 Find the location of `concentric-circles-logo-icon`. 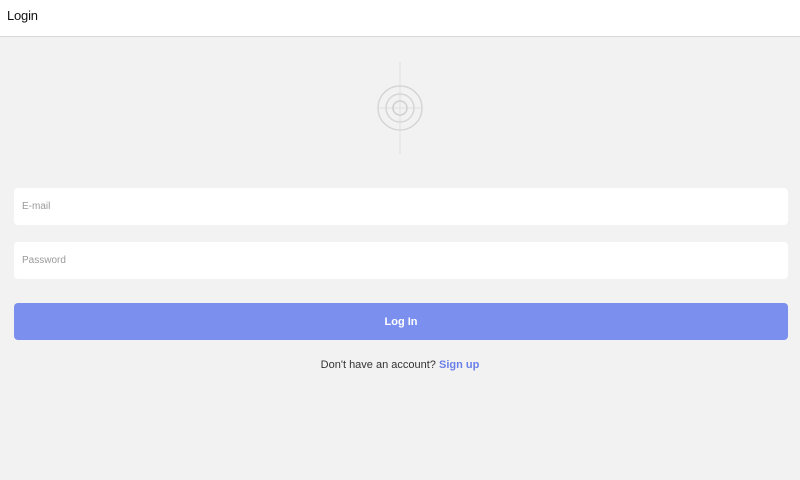

concentric-circles-logo-icon is located at coordinates (400, 108).